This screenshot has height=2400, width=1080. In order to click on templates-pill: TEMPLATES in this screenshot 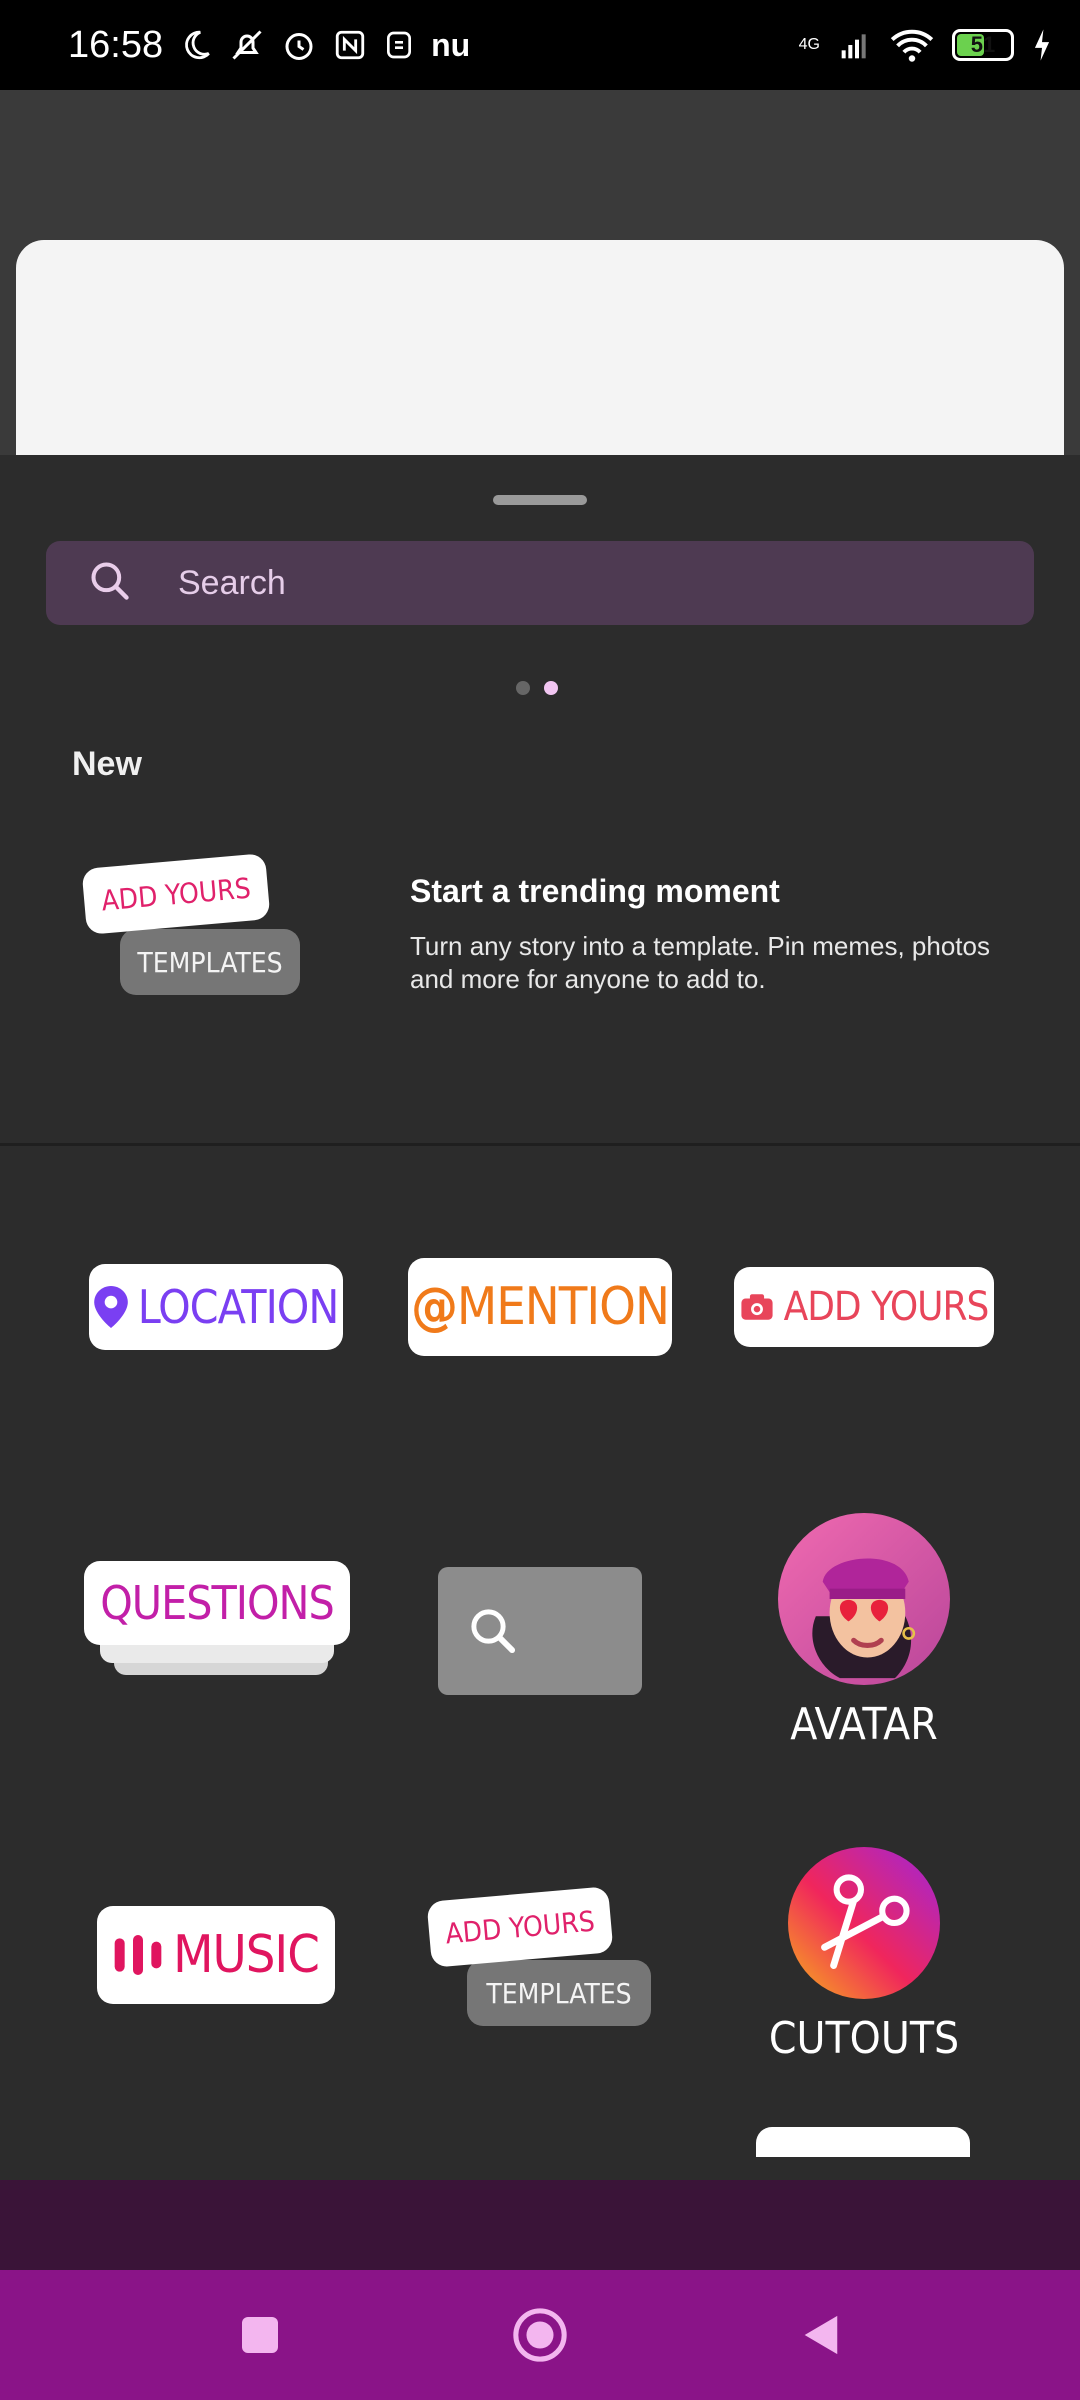, I will do `click(210, 962)`.